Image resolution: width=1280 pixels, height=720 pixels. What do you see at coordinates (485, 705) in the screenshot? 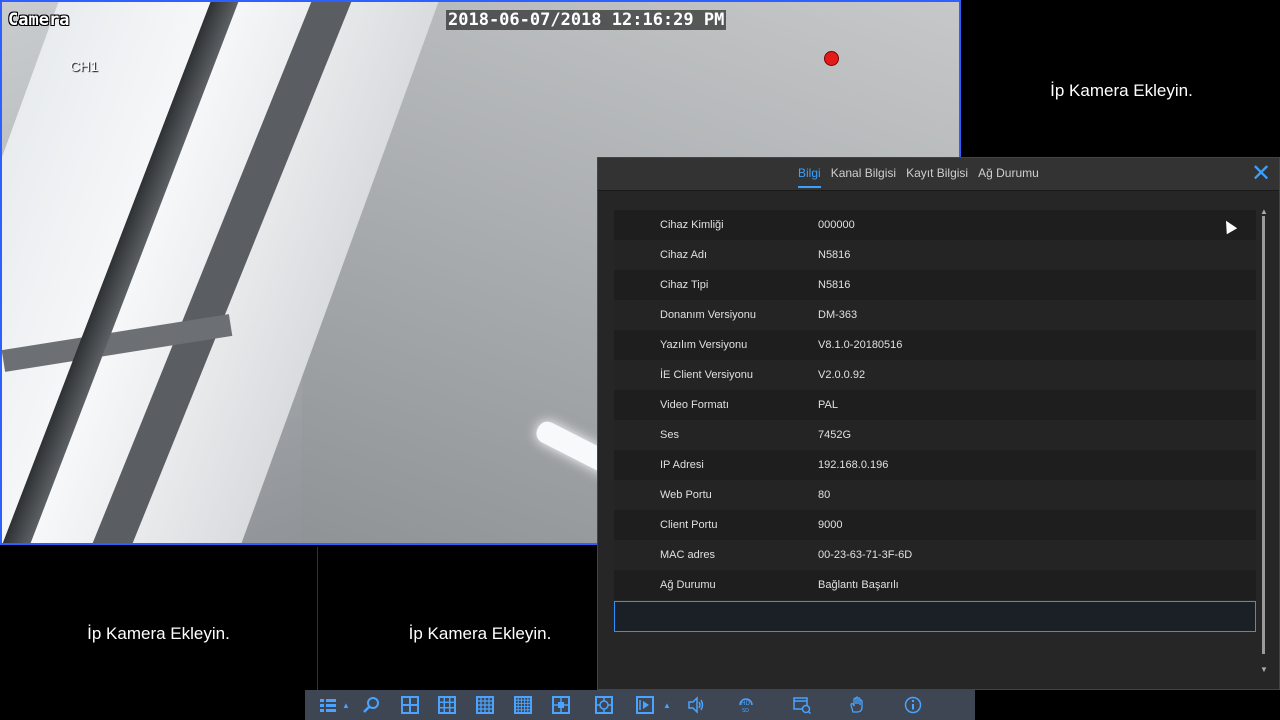
I see `layout-16-icon` at bounding box center [485, 705].